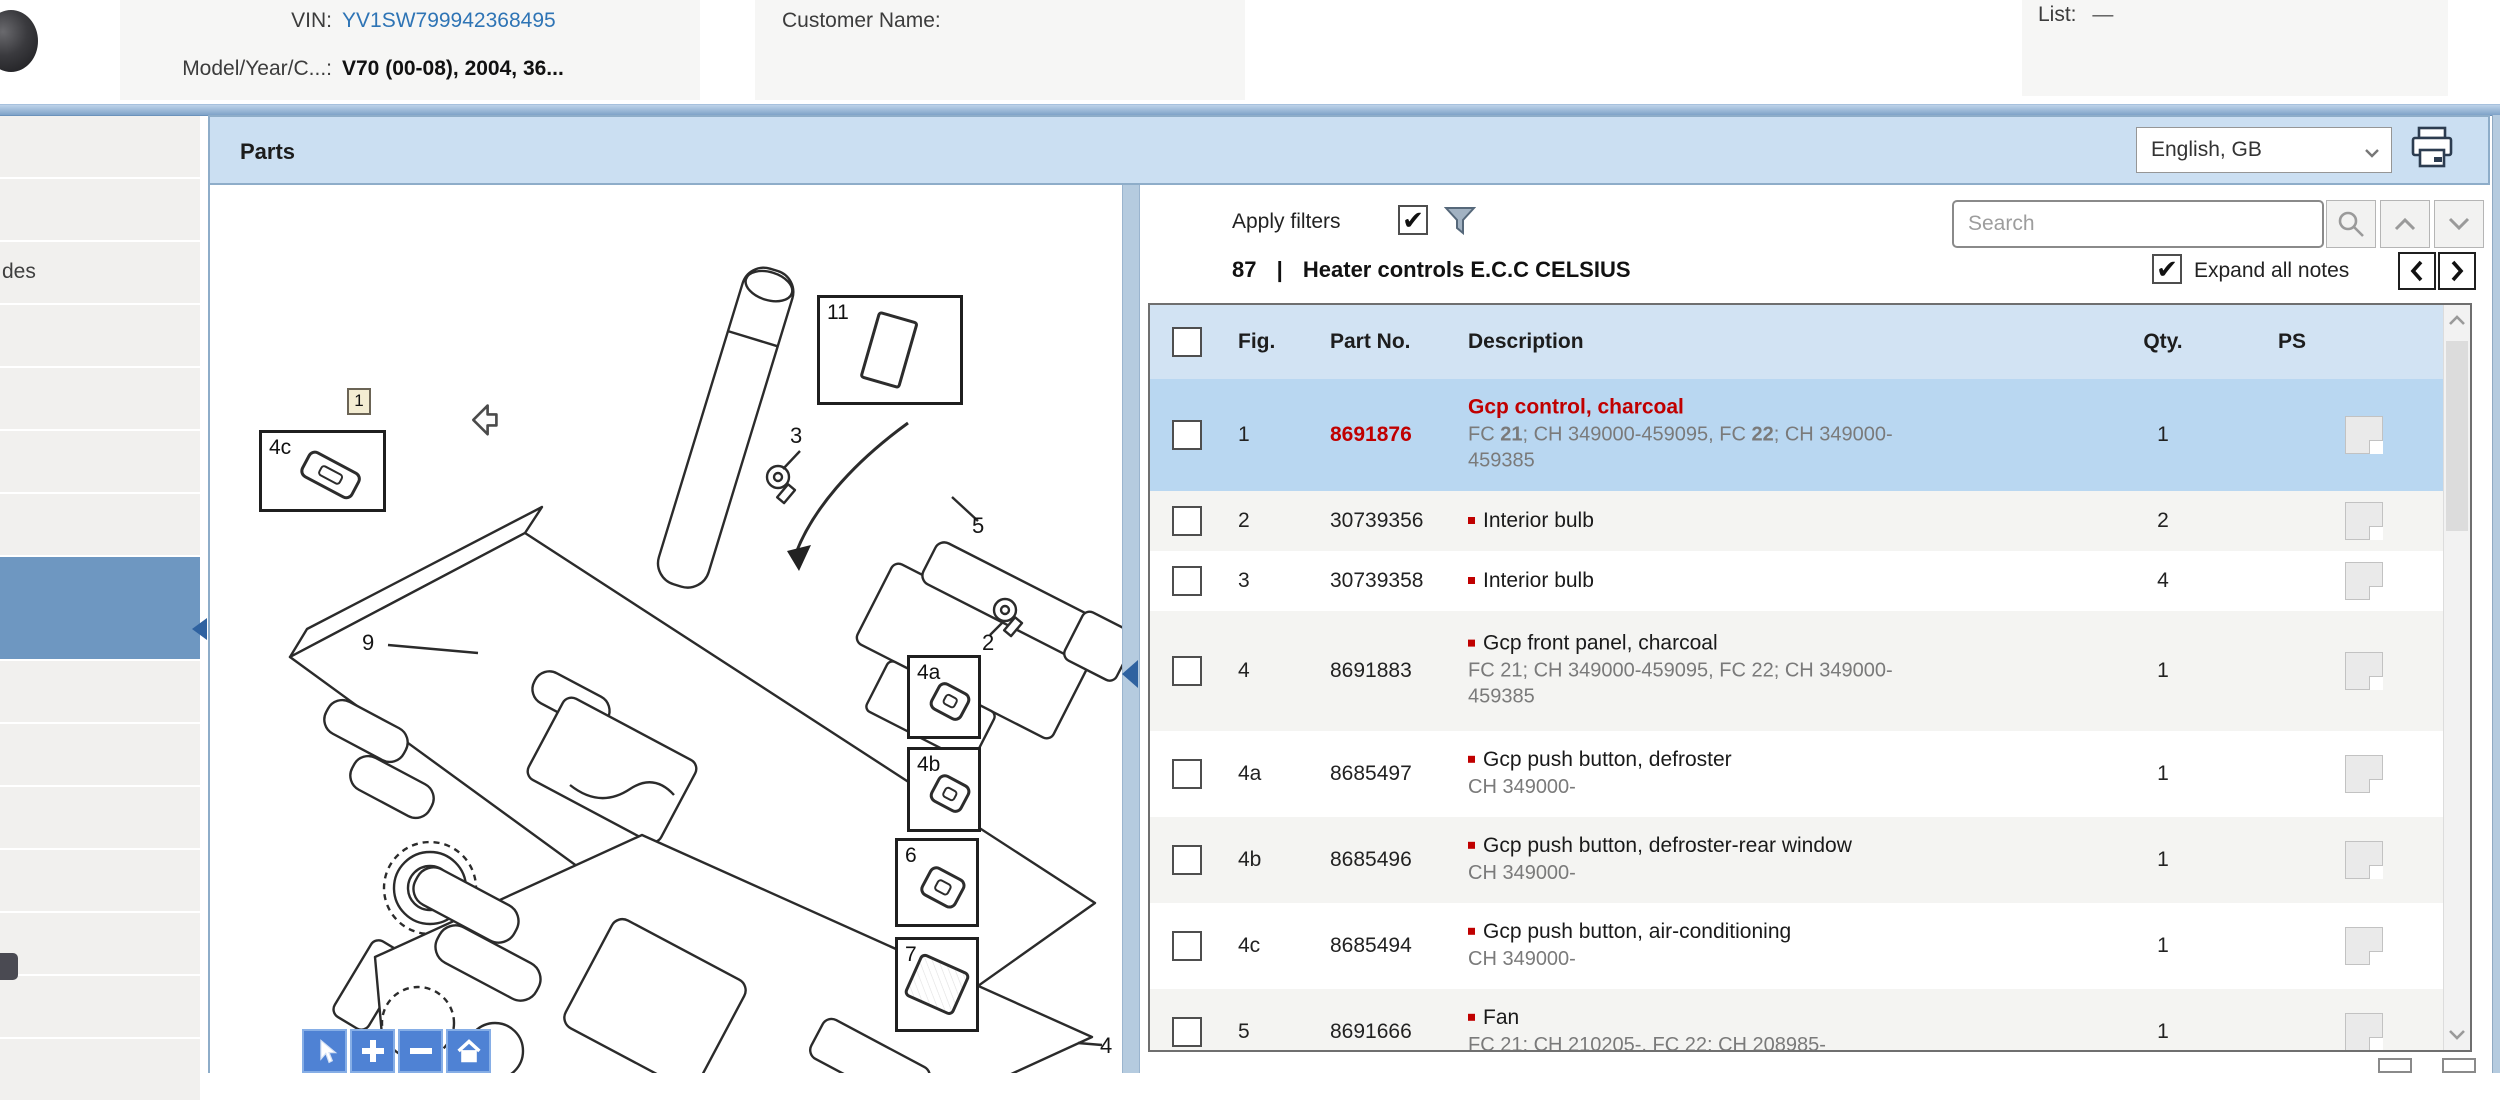 The height and width of the screenshot is (1100, 2500). What do you see at coordinates (324, 1051) in the screenshot?
I see `pan-tool-button` at bounding box center [324, 1051].